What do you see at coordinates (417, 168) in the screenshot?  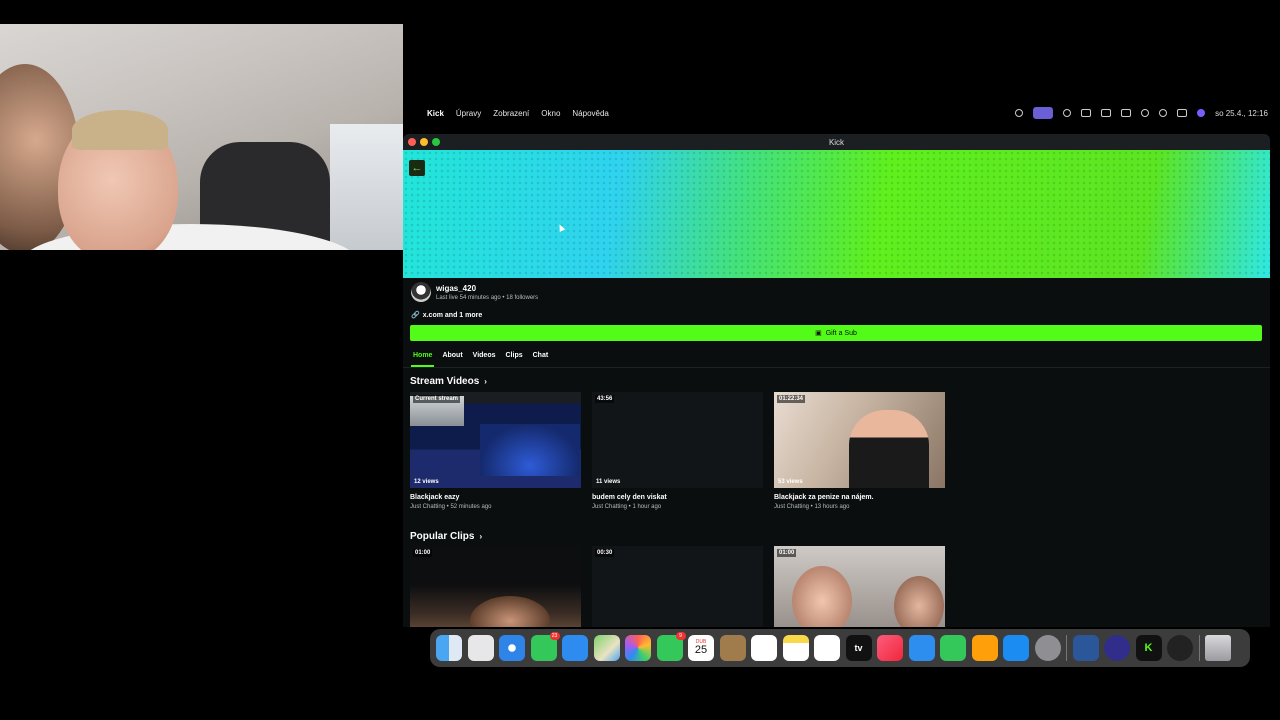 I see `back-arrow-icon: ←` at bounding box center [417, 168].